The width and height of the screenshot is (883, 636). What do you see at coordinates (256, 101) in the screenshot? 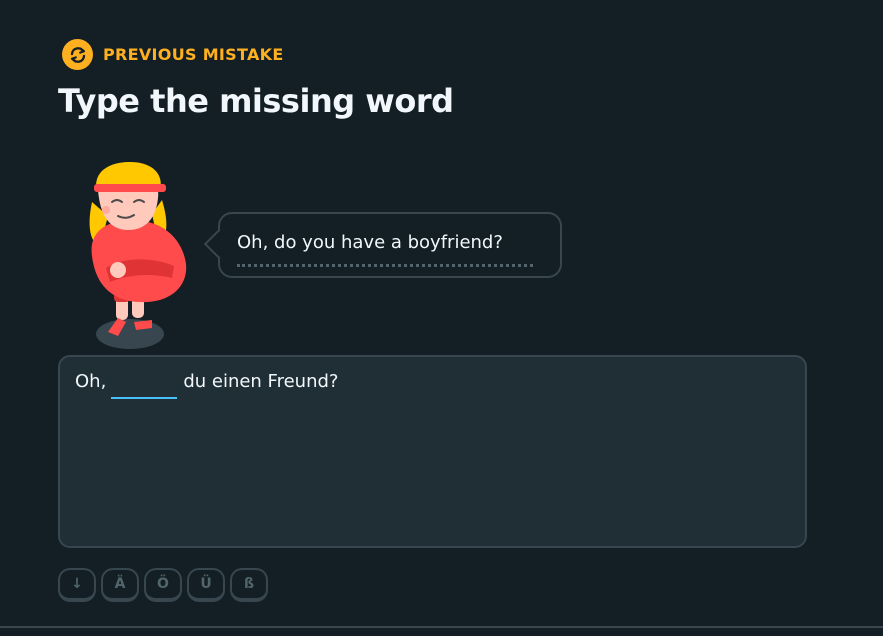
I see `page-title: Type the missing word` at bounding box center [256, 101].